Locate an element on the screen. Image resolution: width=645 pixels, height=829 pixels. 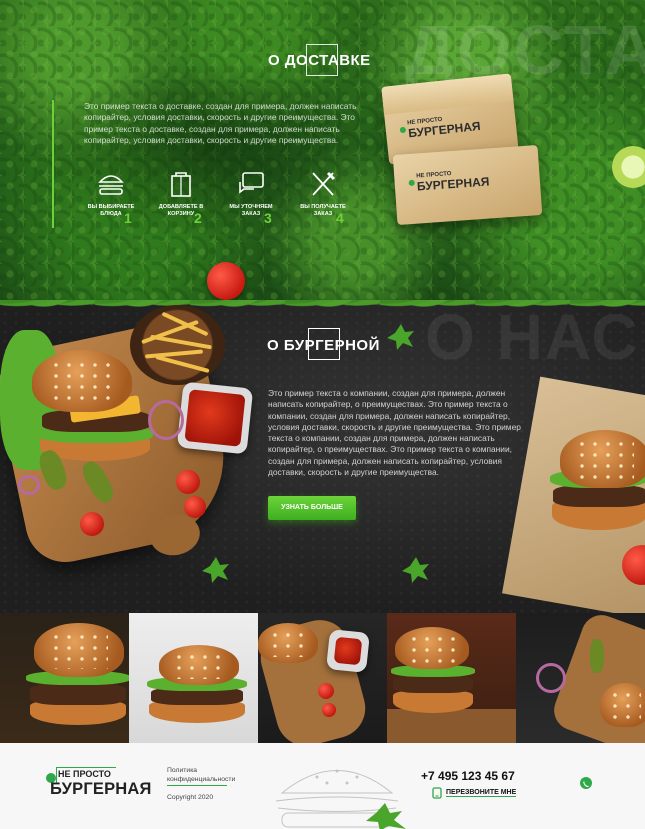
step-add-cart: ДОБАВЛЯЕТЕ В КОРЗИНУ 2 is located at coordinates (185, 200).